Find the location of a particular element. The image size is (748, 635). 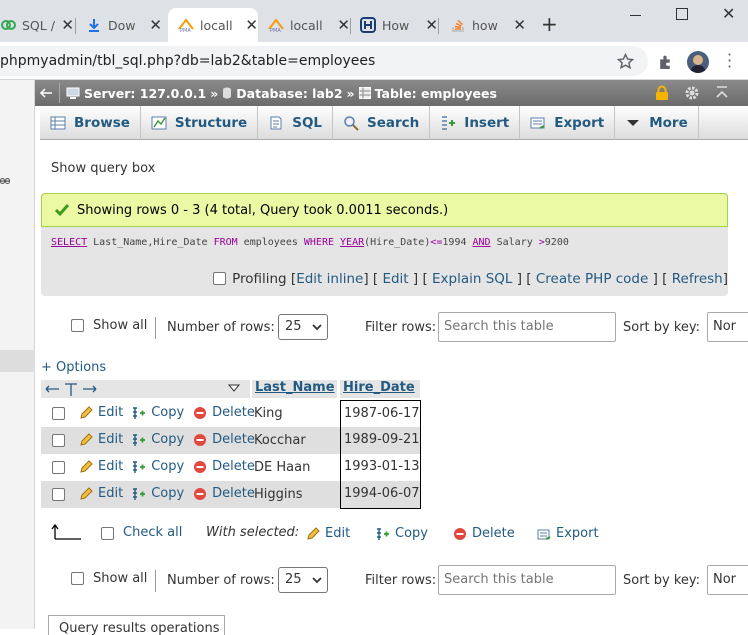

bulk-copy-button: Copy is located at coordinates (402, 533).